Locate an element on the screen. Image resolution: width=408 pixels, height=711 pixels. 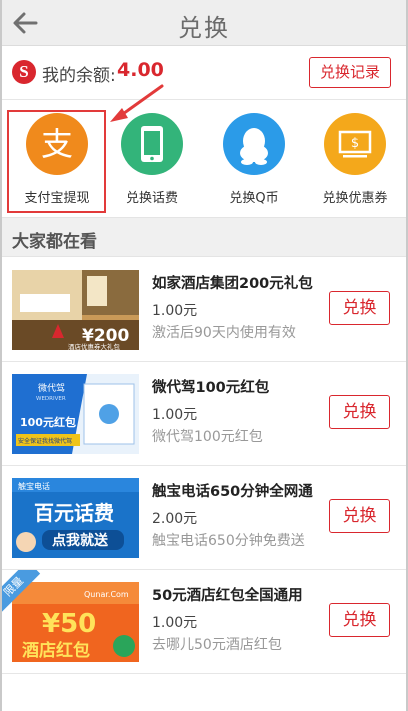
thumb-brand: 触宝电话 is located at coordinates (34, 486).